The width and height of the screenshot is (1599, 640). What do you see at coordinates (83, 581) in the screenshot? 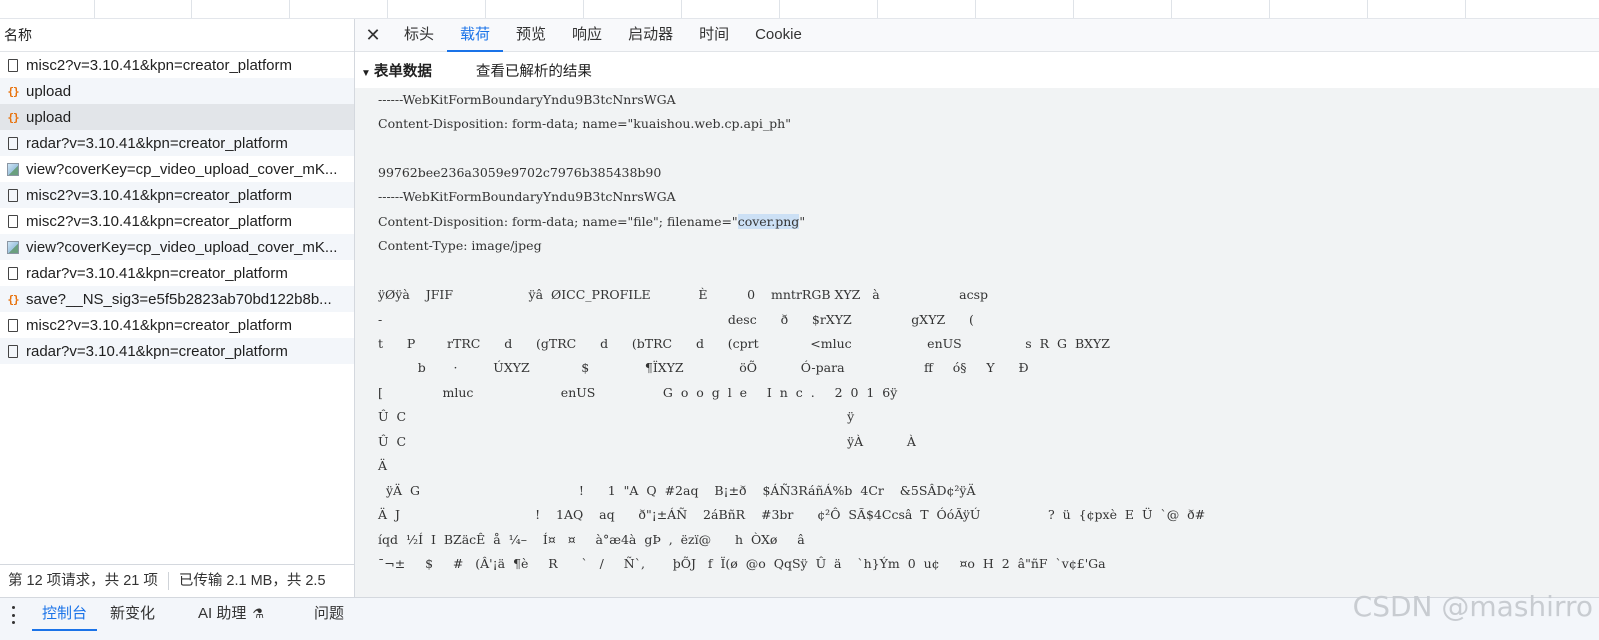
I see `request-count: 第 12 项请求，共 21 项` at bounding box center [83, 581].